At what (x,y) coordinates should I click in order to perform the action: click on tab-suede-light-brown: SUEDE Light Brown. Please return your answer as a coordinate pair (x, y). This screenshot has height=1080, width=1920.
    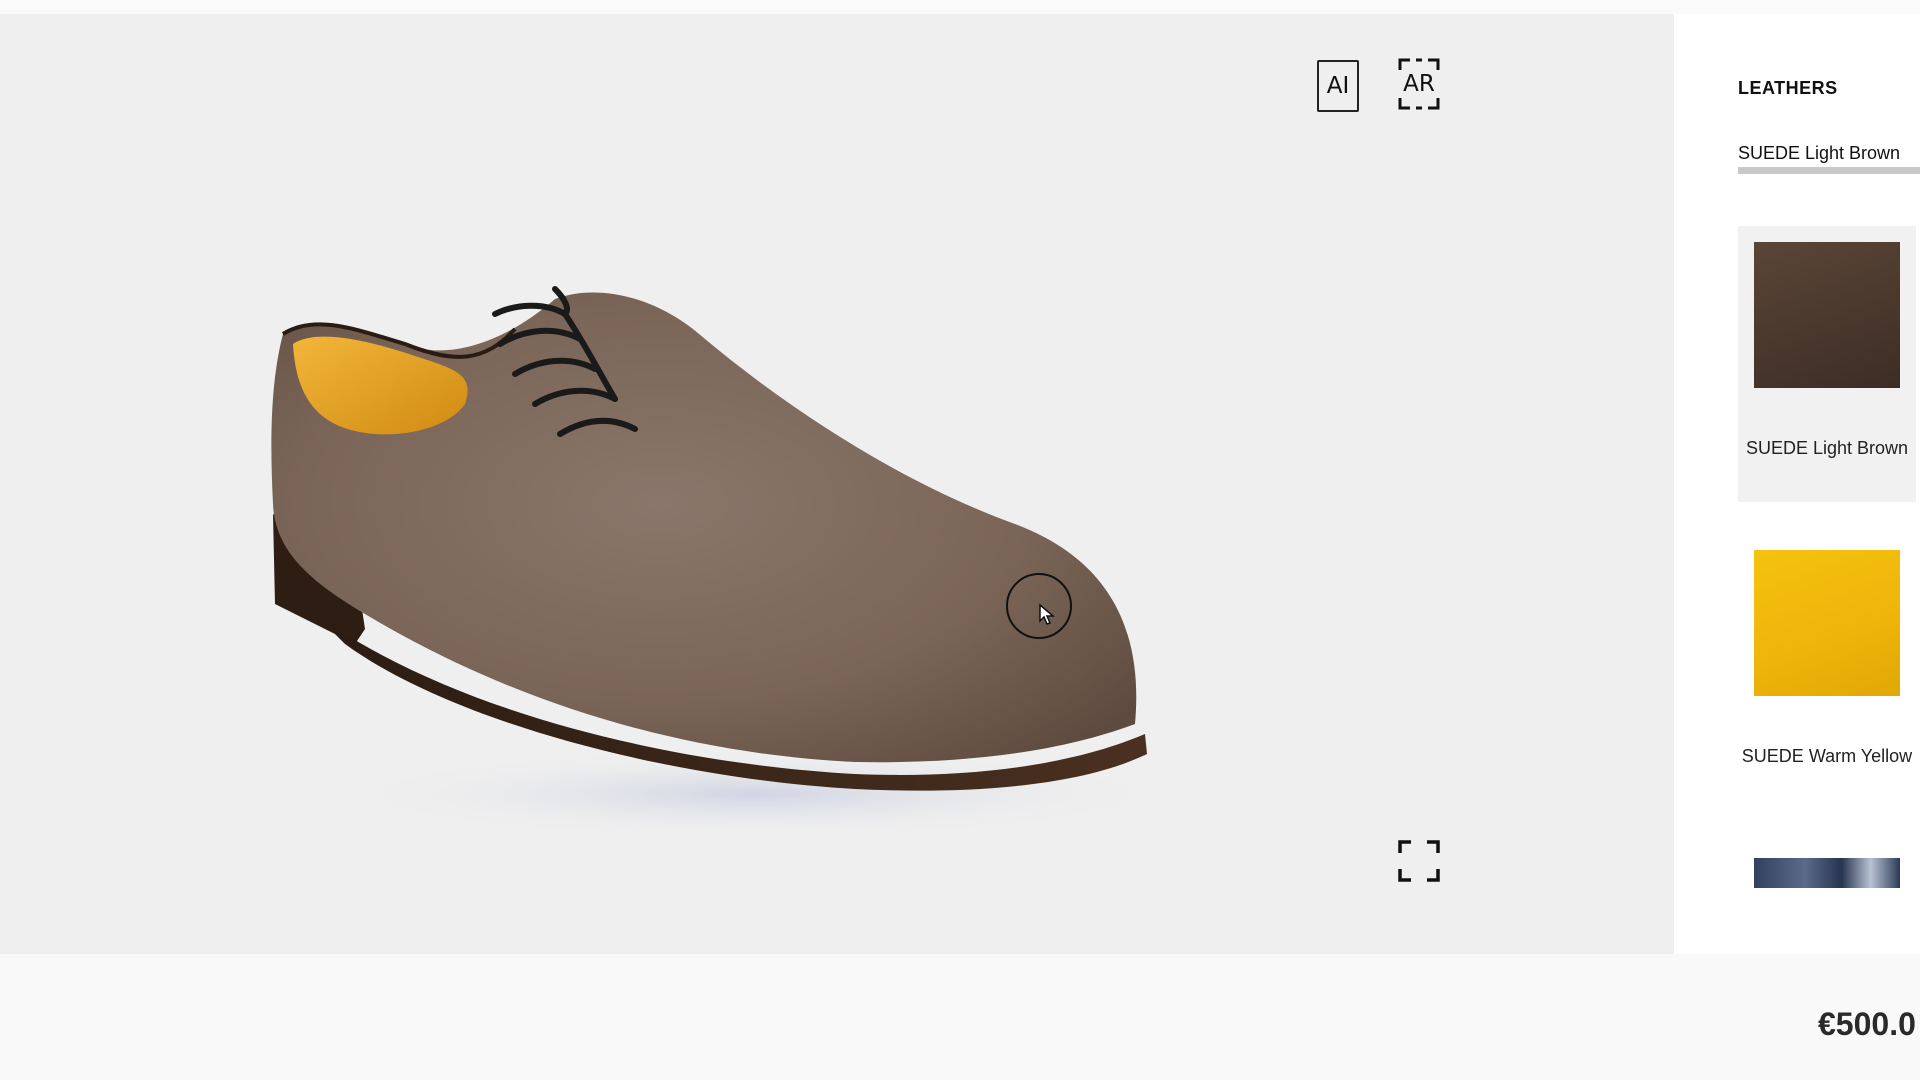
    Looking at the image, I should click on (1819, 153).